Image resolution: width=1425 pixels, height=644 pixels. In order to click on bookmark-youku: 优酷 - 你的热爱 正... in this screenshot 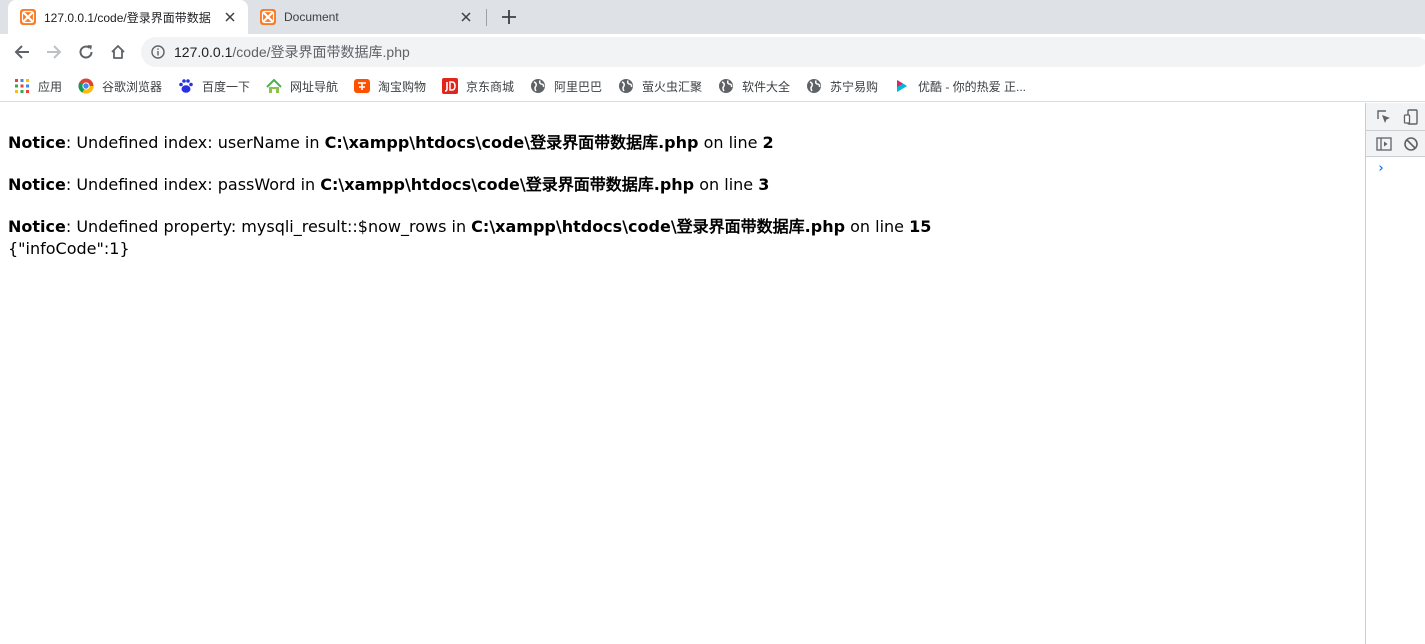, I will do `click(960, 86)`.